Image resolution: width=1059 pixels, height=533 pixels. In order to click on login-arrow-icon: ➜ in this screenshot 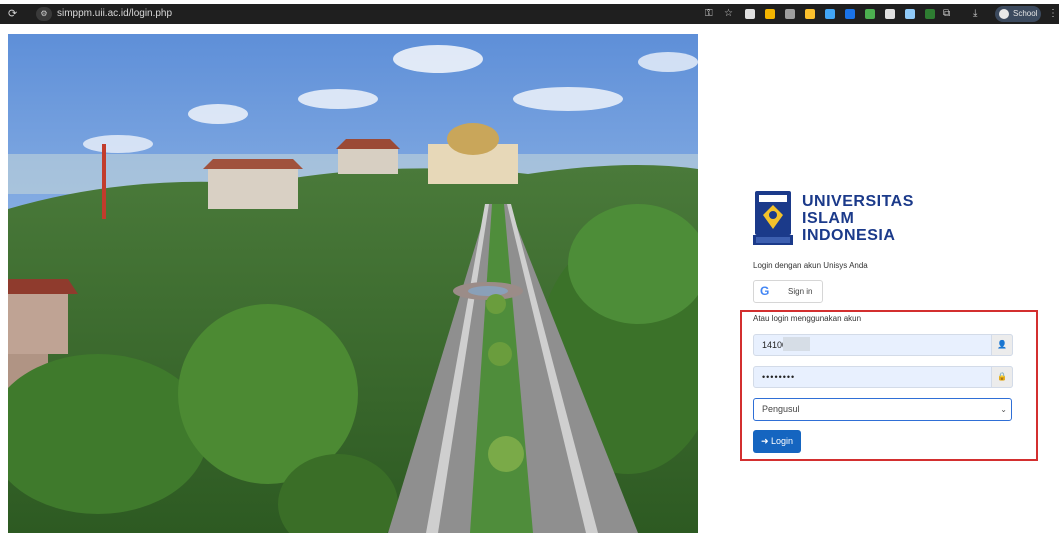, I will do `click(764, 441)`.